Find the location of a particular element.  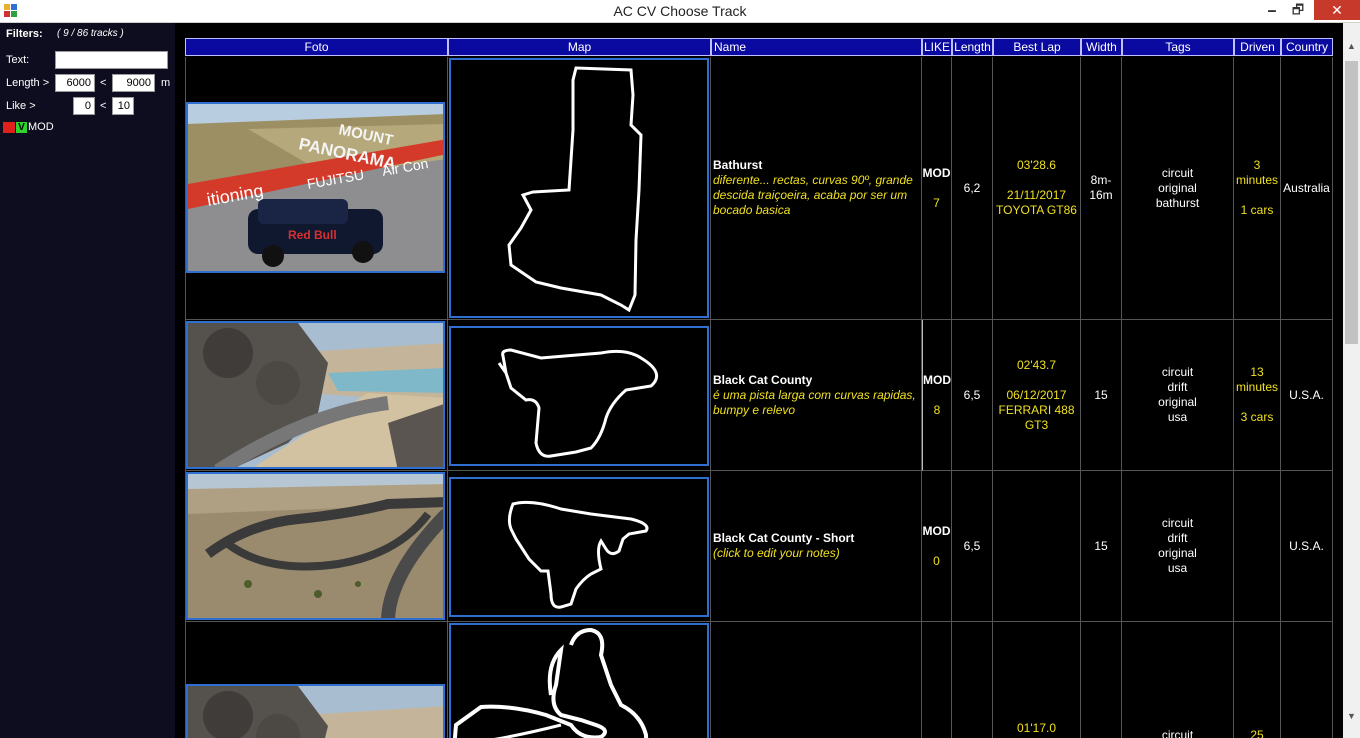

title-bar: AC CV Choose Track 🗕 🗗 ✕ is located at coordinates (680, 11).